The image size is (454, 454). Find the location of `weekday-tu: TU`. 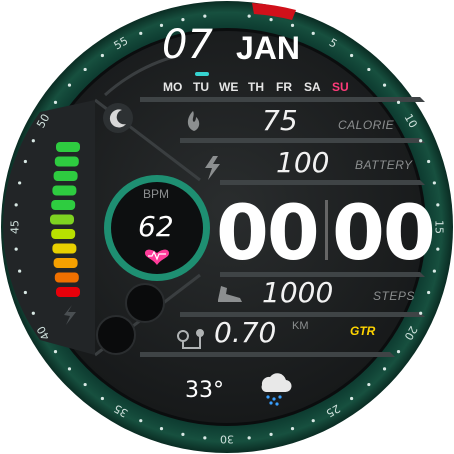

weekday-tu: TU is located at coordinates (201, 87).